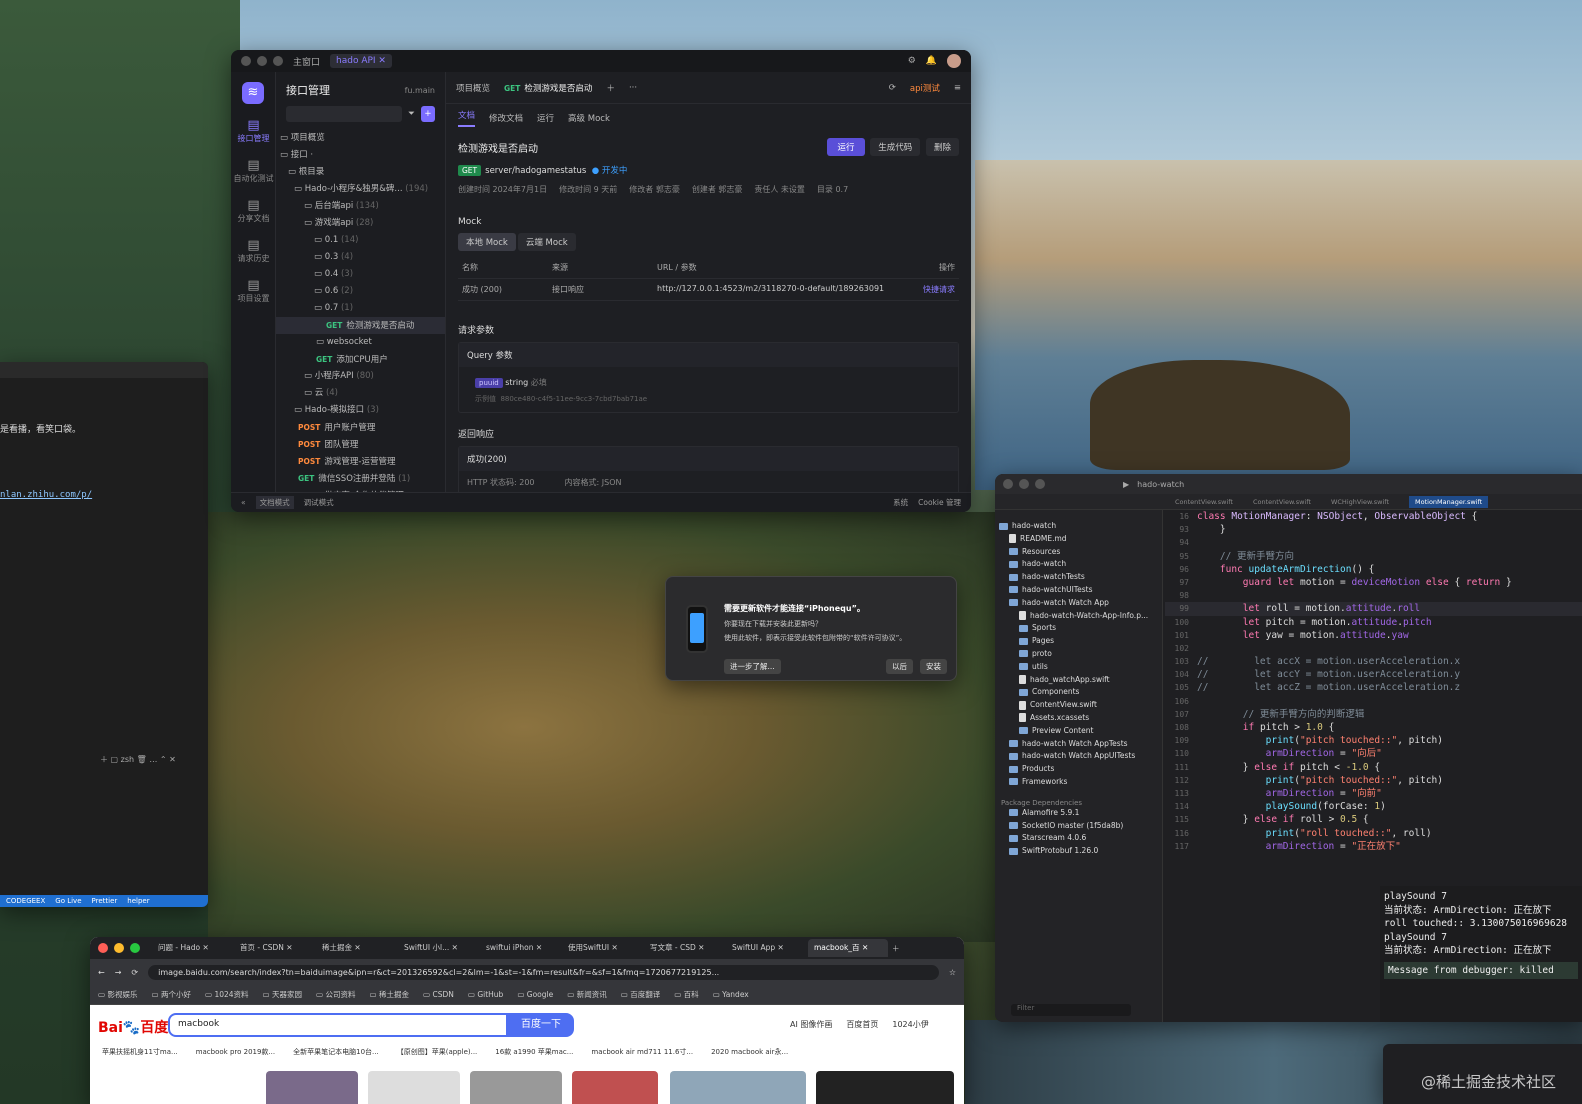  I want to click on branch-select: fu.main, so click(420, 90).